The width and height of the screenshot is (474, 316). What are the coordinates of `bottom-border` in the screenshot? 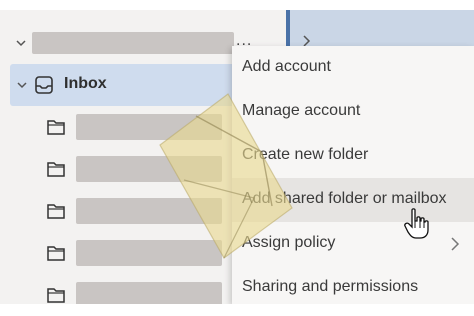 It's located at (237, 310).